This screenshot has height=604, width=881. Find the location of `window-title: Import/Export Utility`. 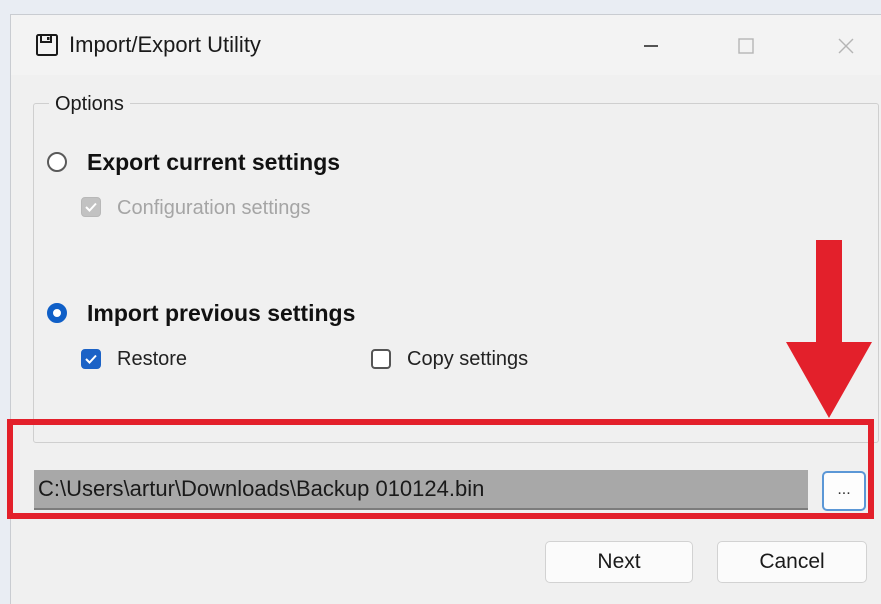

window-title: Import/Export Utility is located at coordinates (165, 44).